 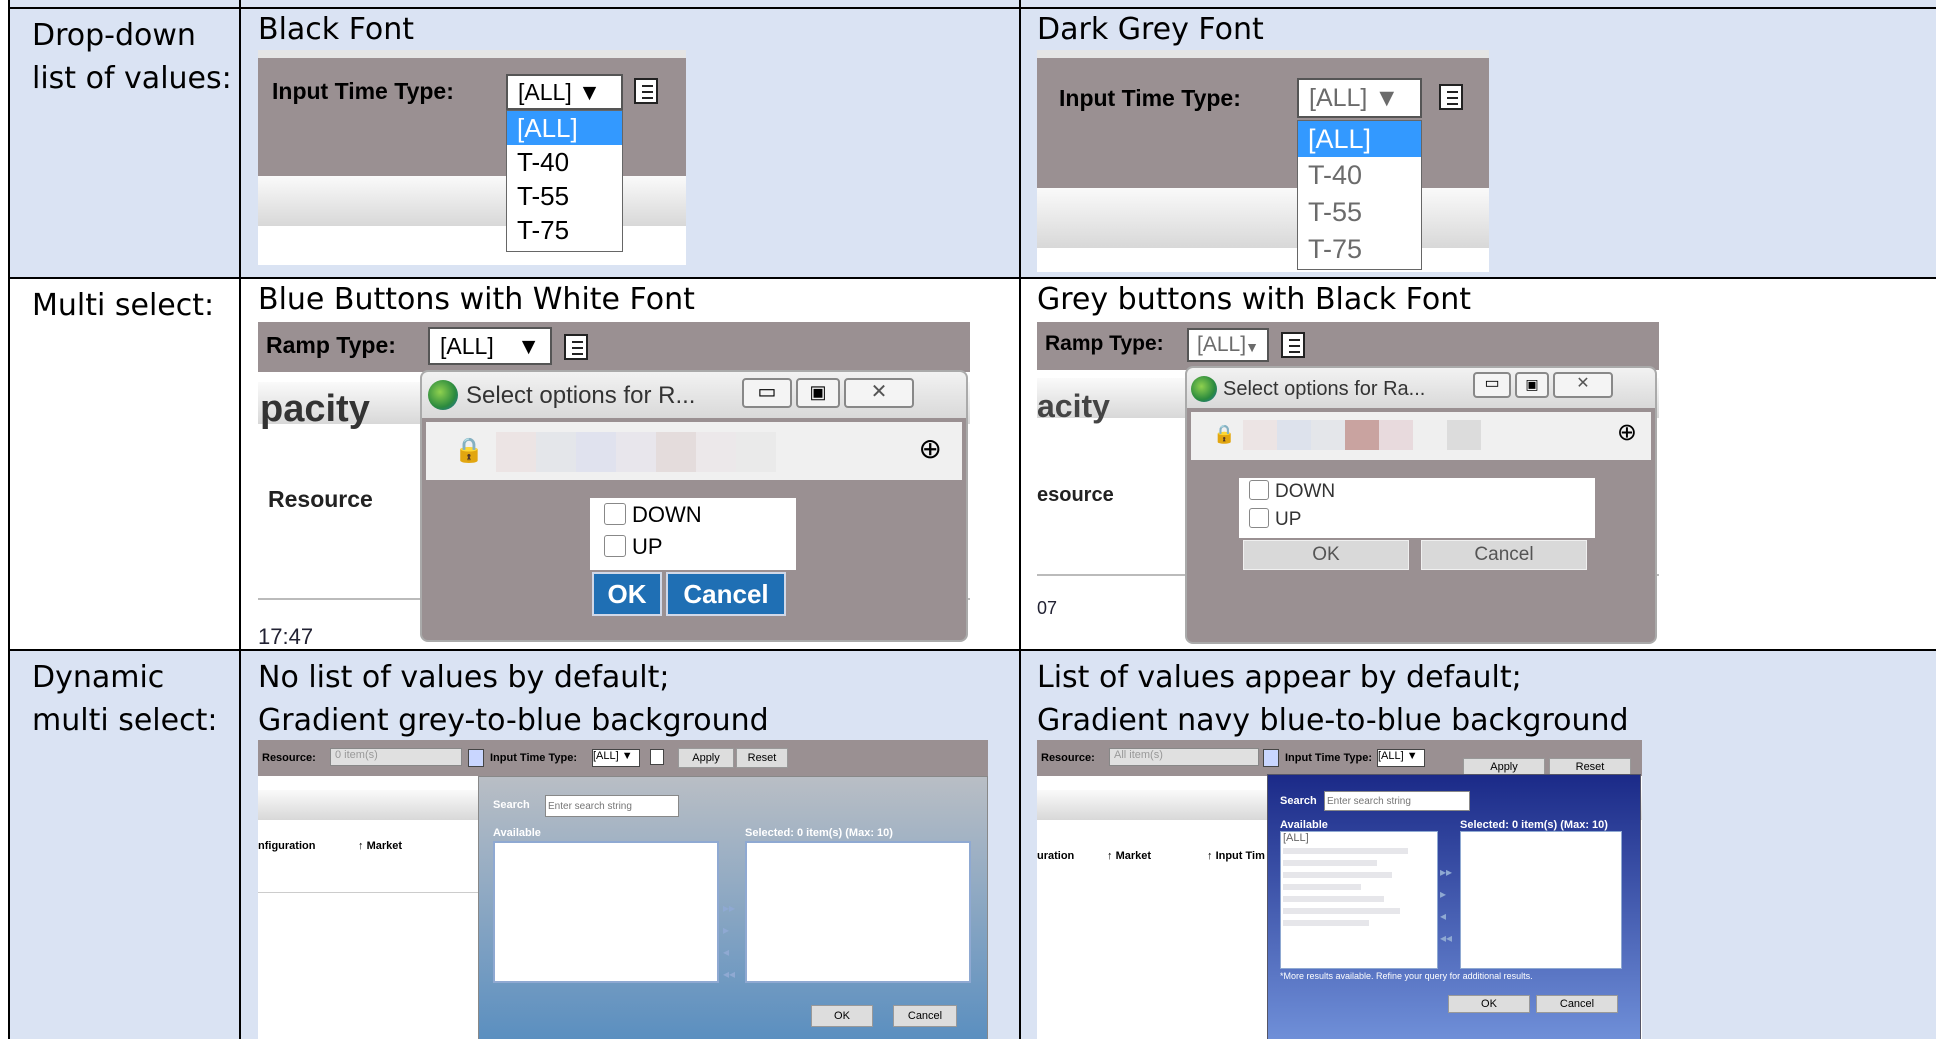 I want to click on row-label-line: Multi select:, so click(x=123, y=305).